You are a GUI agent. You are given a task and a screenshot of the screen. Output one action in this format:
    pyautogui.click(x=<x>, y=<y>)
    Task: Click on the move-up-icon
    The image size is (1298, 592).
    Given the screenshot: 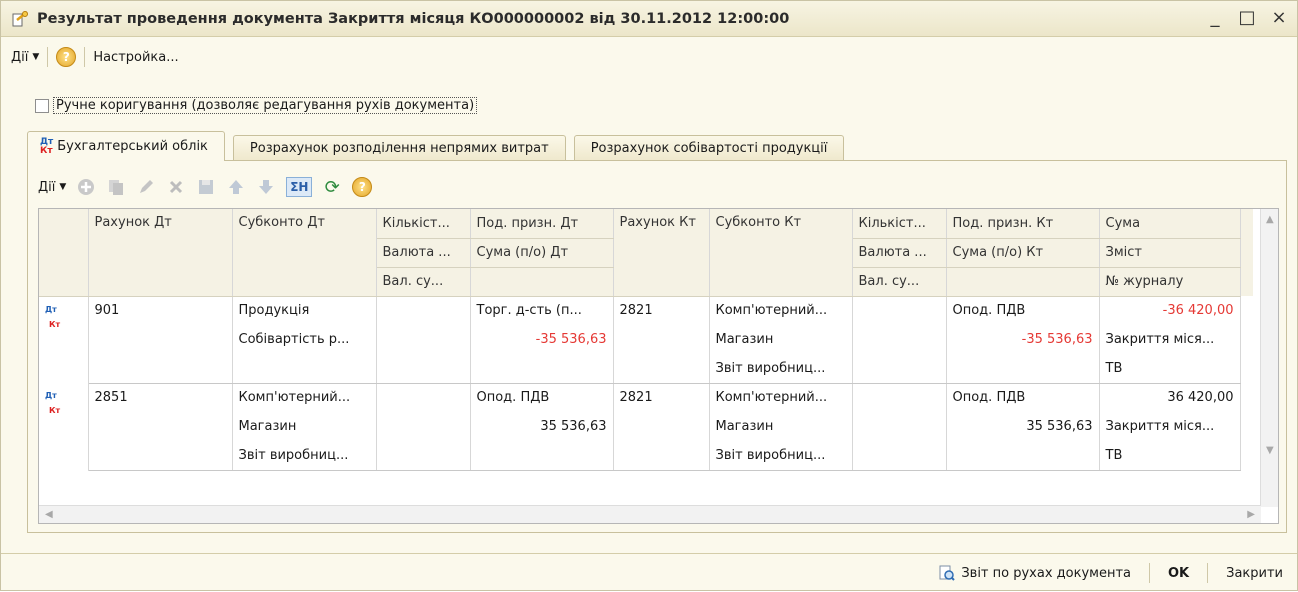 What is the action you would take?
    pyautogui.click(x=236, y=187)
    